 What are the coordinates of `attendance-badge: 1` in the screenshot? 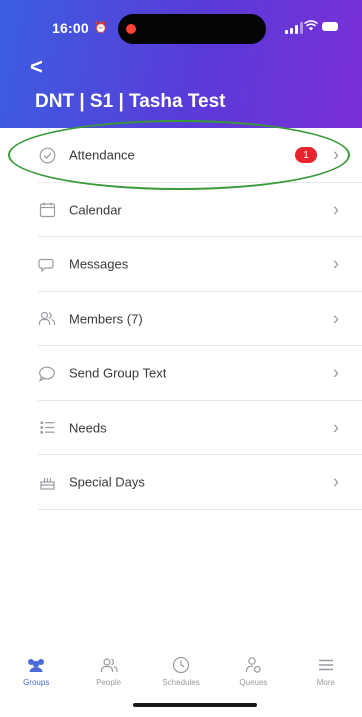 It's located at (306, 155).